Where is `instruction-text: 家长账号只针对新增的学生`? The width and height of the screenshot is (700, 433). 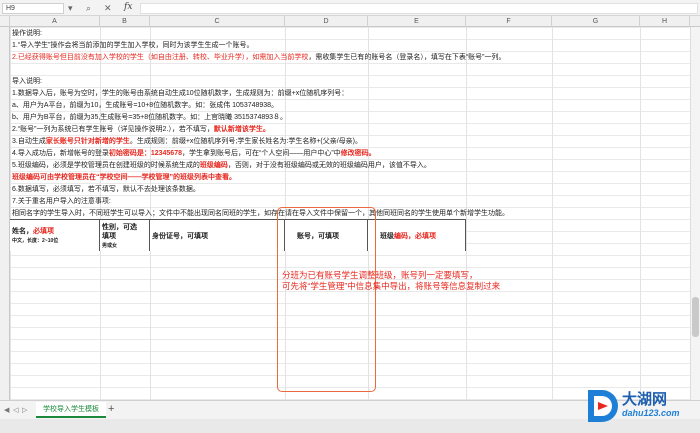 instruction-text: 家长账号只针对新增的学生 is located at coordinates (87, 141).